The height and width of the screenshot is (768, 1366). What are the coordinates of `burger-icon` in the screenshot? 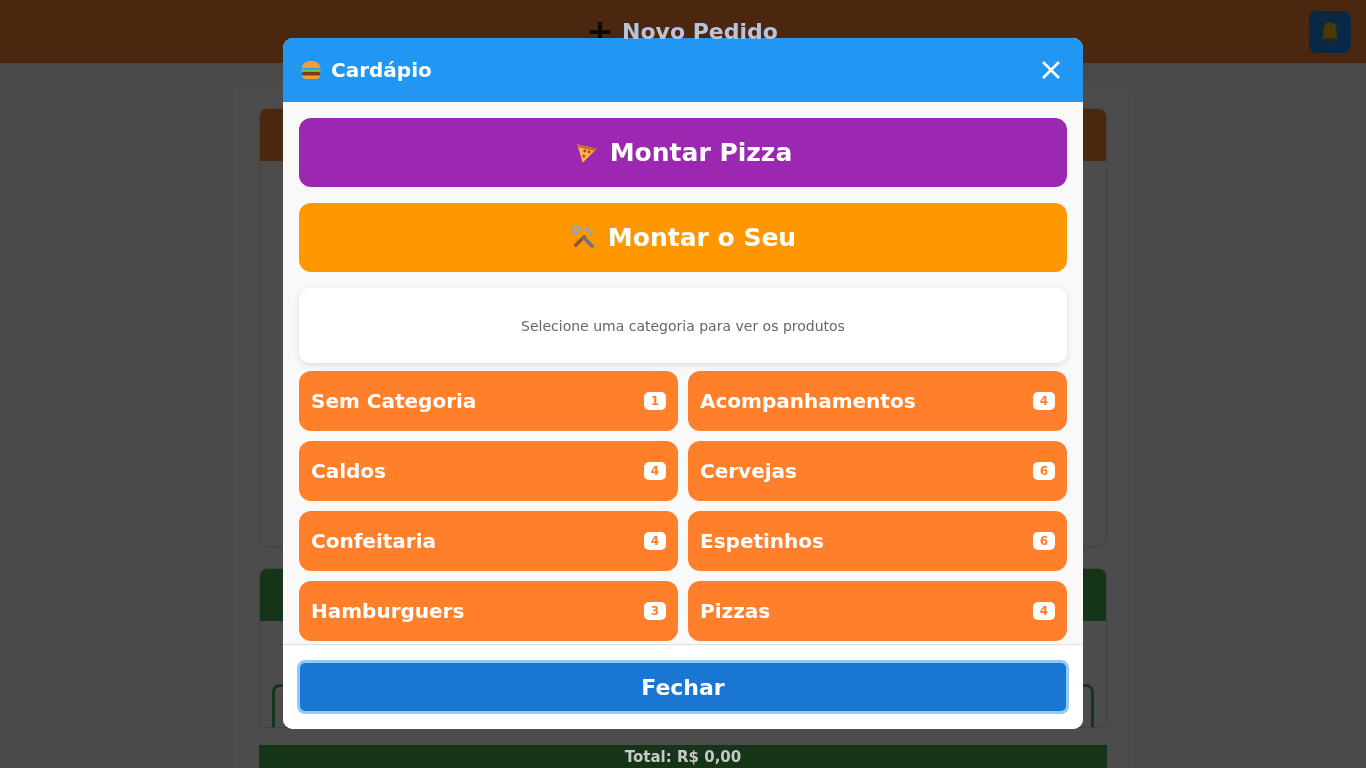 It's located at (311, 70).